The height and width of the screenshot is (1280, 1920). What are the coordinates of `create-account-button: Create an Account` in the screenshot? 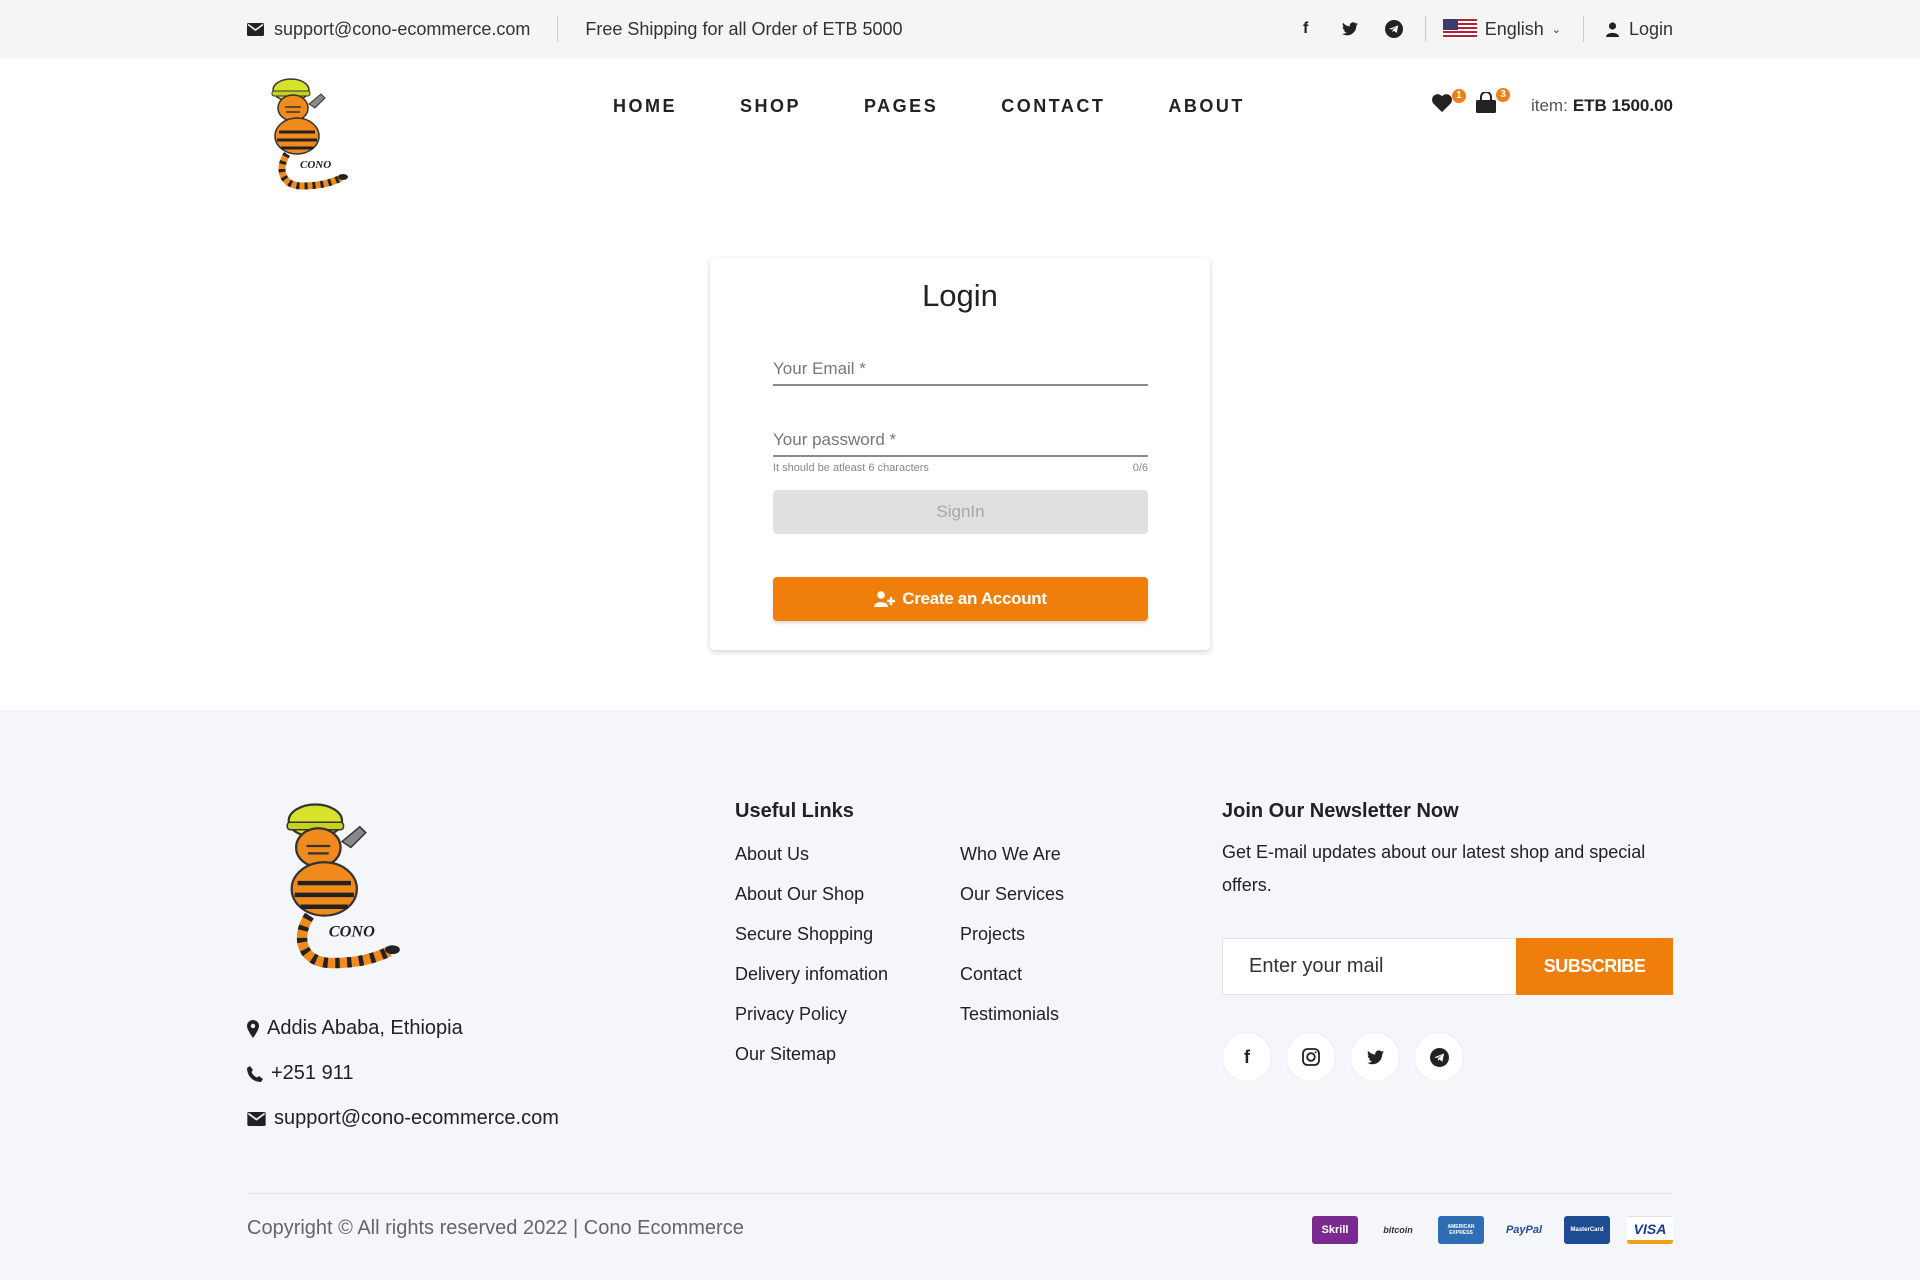 It's located at (960, 599).